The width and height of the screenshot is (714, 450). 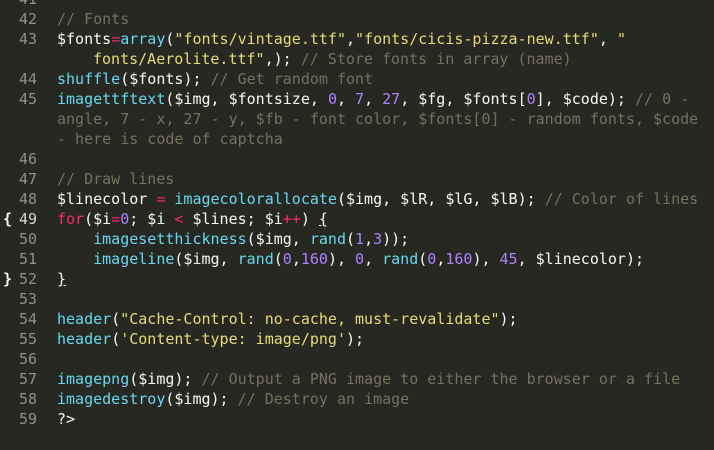 I want to click on code-token: ($img, $lR, $lG, $lB);, so click(x=440, y=199).